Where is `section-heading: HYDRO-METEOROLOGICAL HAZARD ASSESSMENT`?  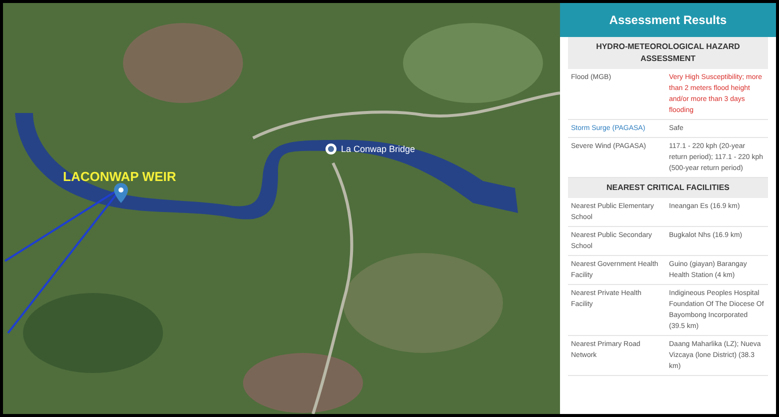
section-heading: HYDRO-METEOROLOGICAL HAZARD ASSESSMENT is located at coordinates (668, 53).